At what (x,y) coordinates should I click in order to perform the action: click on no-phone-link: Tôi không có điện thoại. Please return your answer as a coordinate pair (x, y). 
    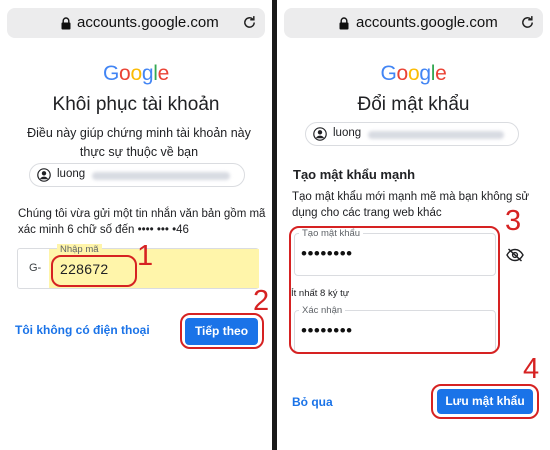
    Looking at the image, I should click on (82, 330).